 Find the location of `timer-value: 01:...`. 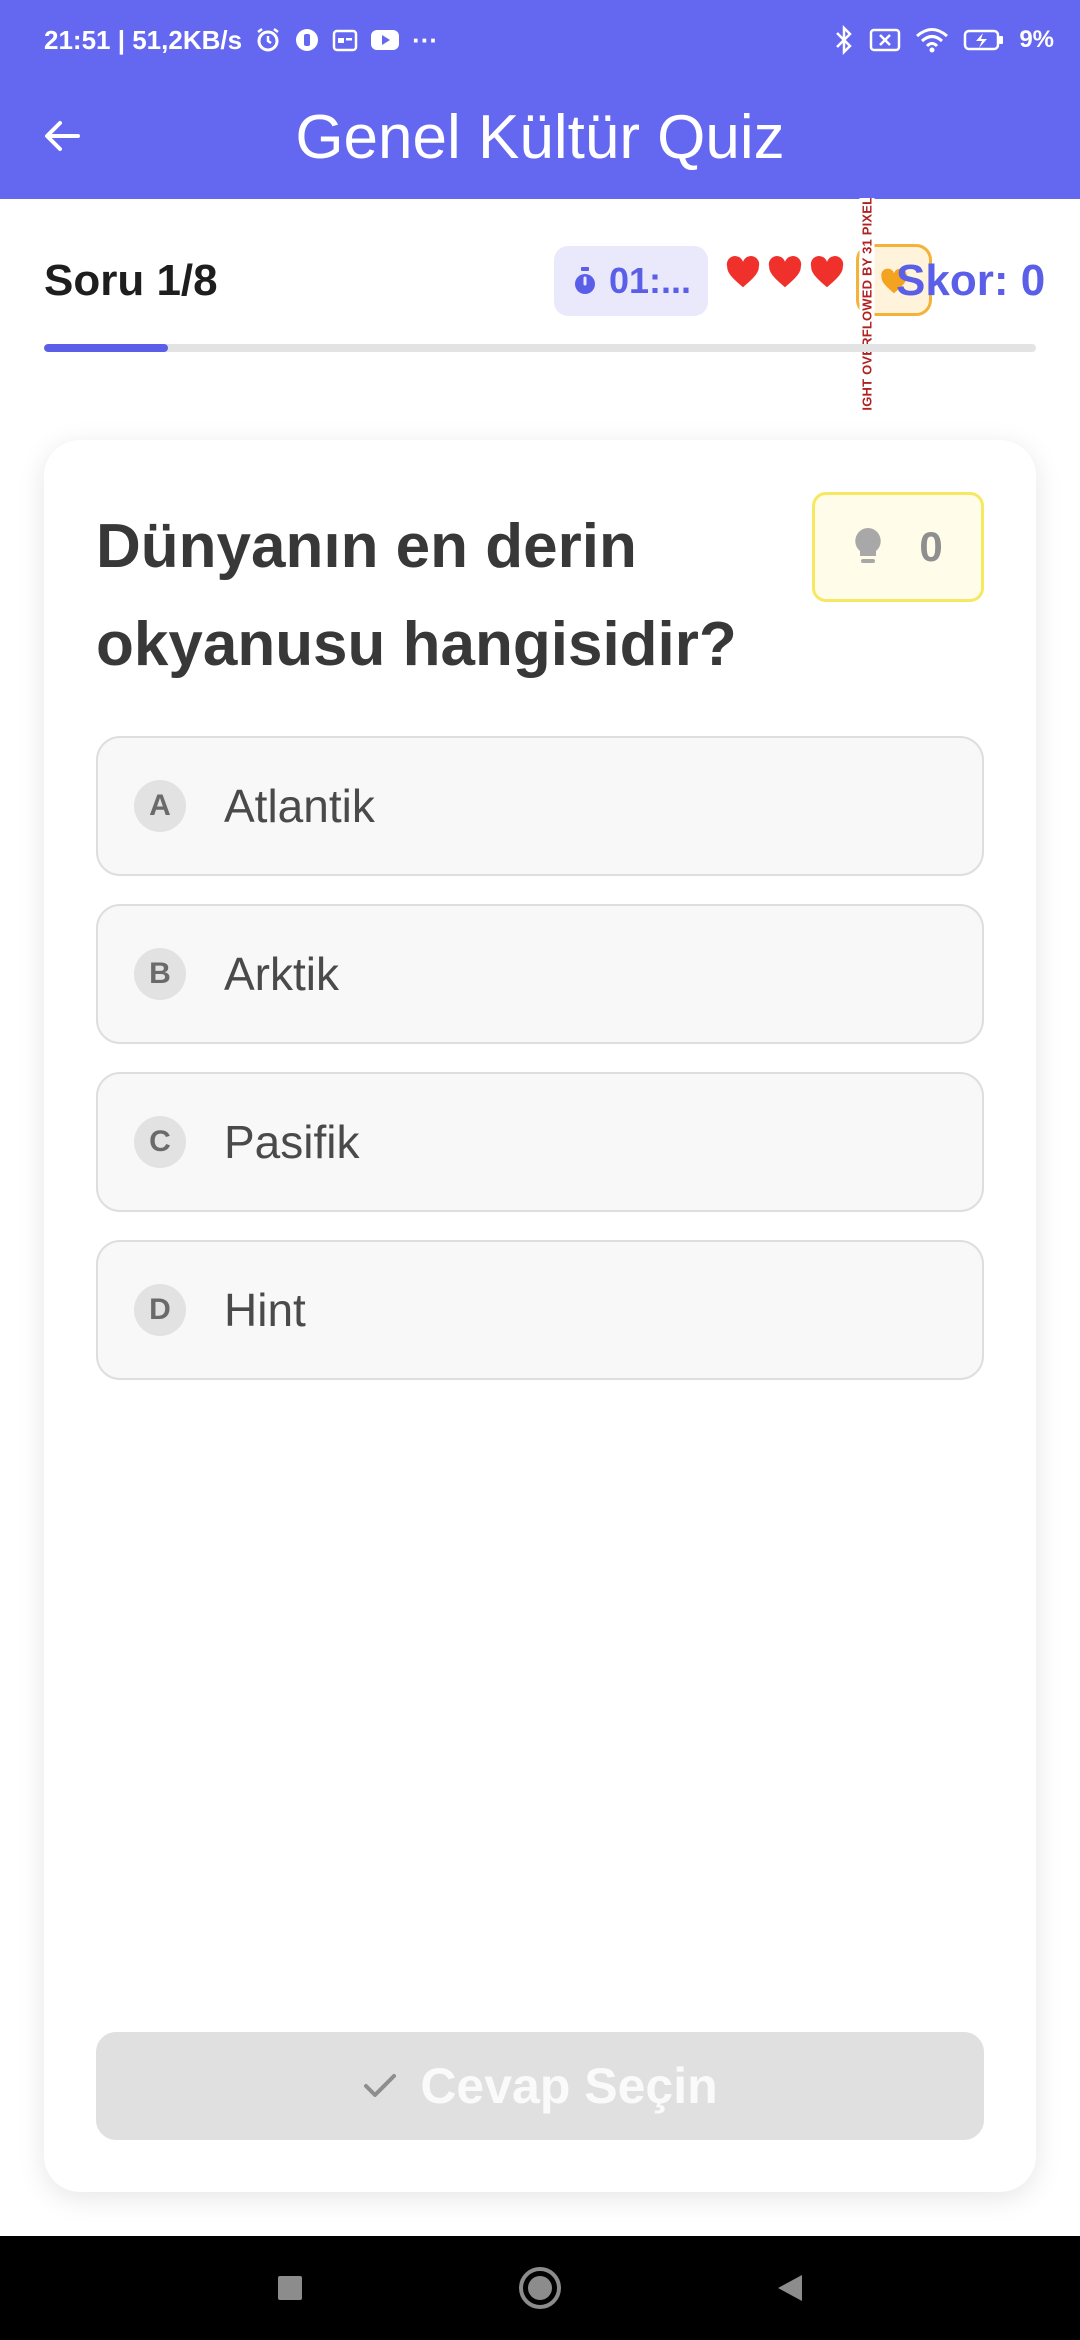

timer-value: 01:... is located at coordinates (650, 280).